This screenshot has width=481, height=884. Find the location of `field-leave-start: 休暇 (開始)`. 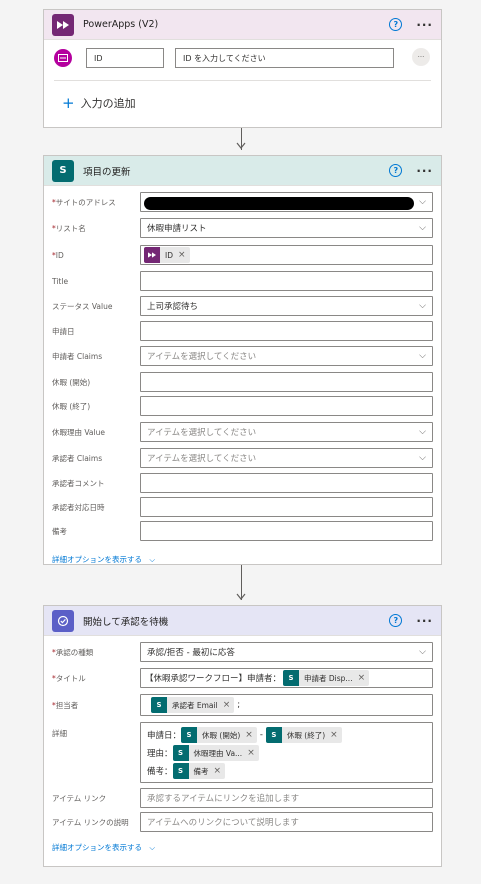

field-leave-start: 休暇 (開始) is located at coordinates (242, 382).